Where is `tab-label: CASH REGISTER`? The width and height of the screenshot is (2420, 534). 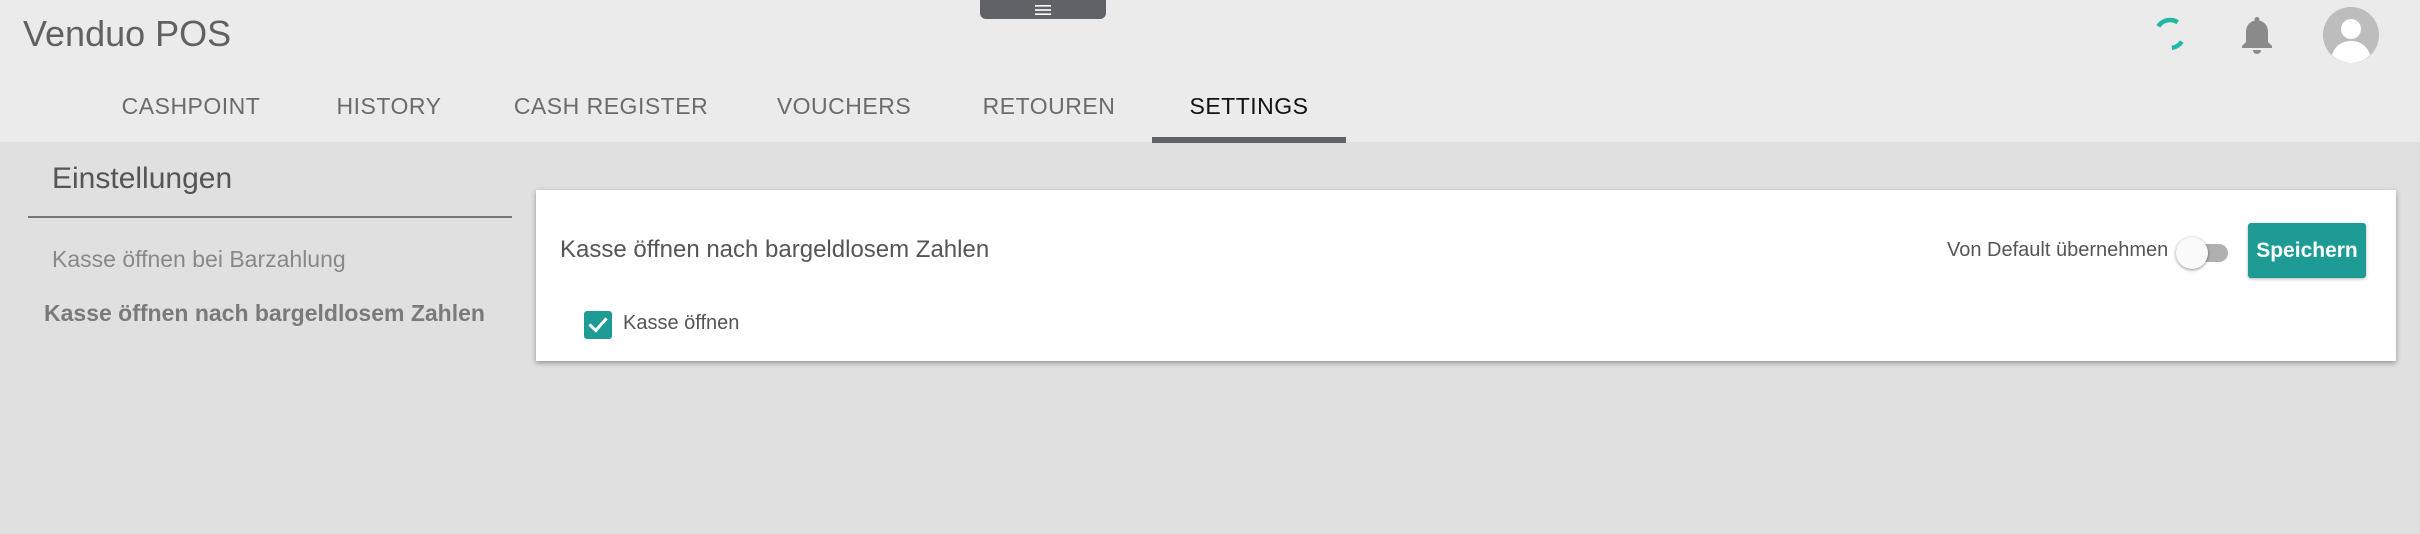 tab-label: CASH REGISTER is located at coordinates (611, 106).